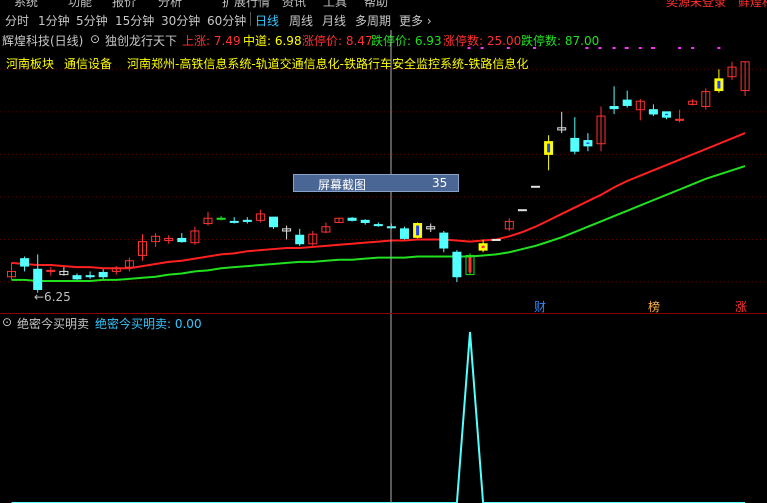 Image resolution: width=767 pixels, height=503 pixels. I want to click on low-price-label: ←6.25, so click(52, 297).